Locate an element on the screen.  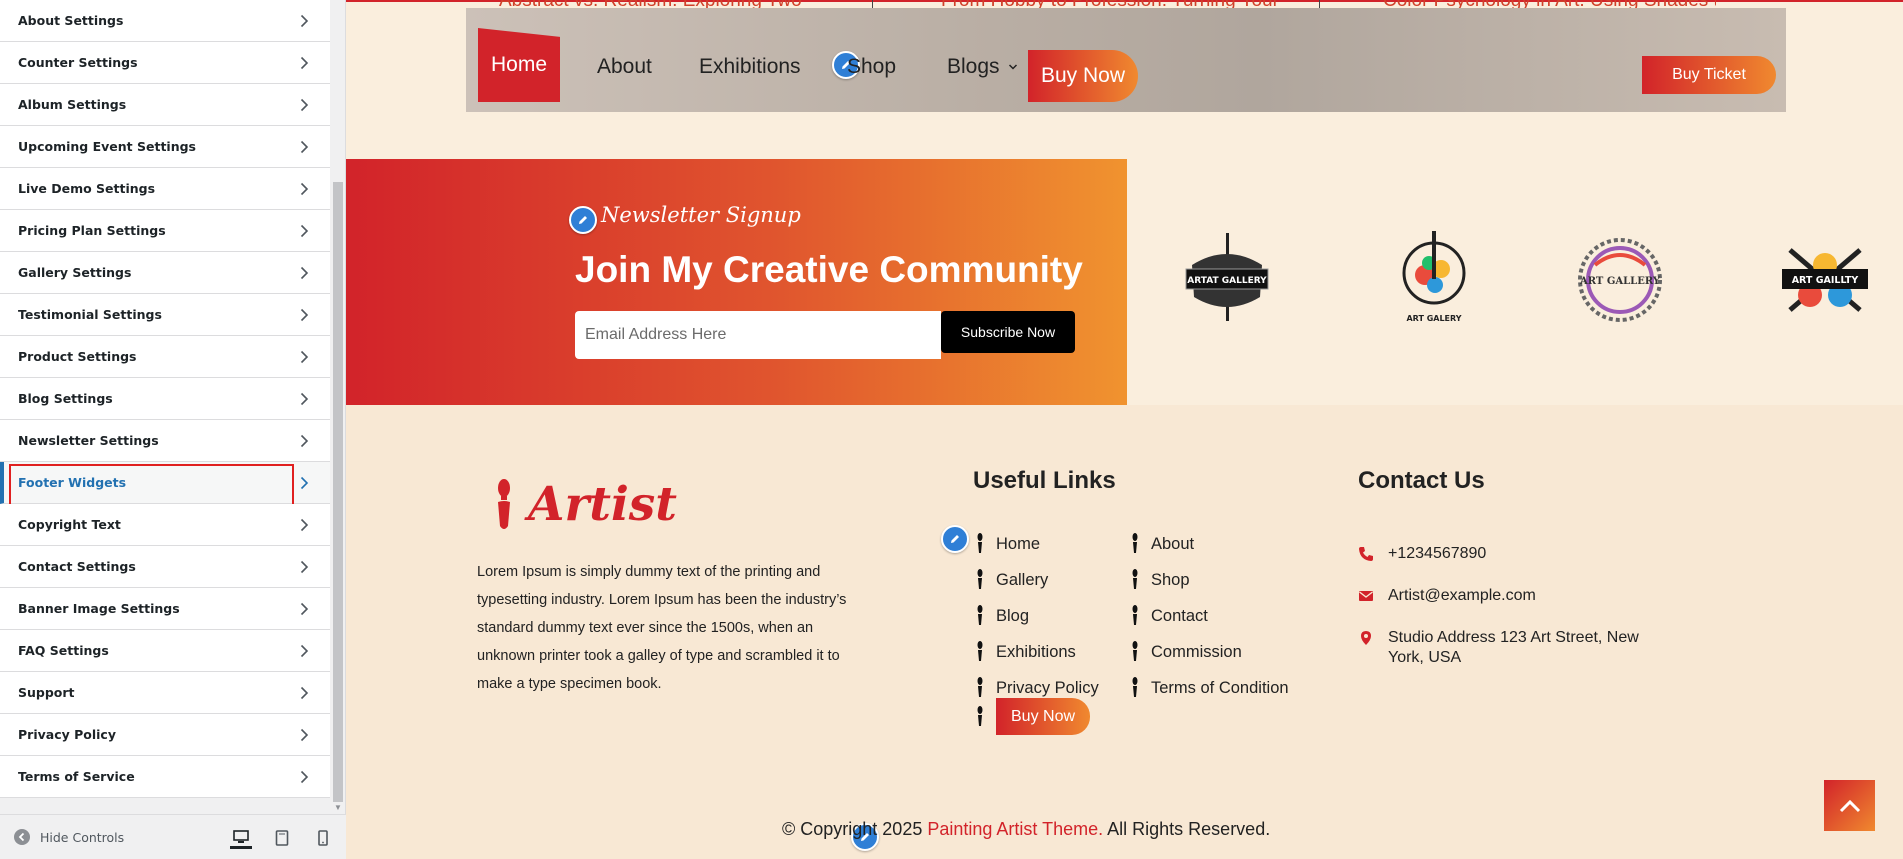
sidebar-item-label: Counter Settings is located at coordinates (78, 62).